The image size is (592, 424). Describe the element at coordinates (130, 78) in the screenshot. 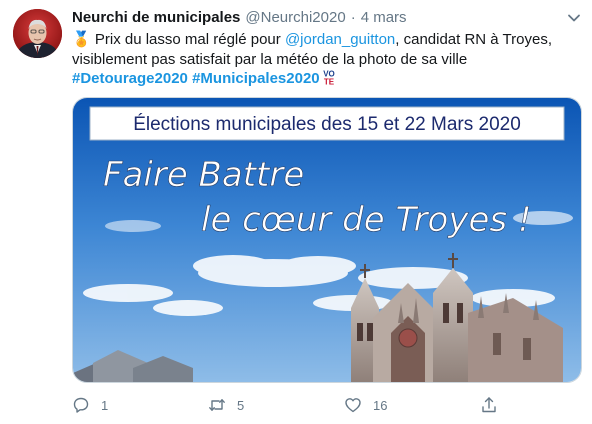

I see `hashtag-link: #Detourage2020` at that location.